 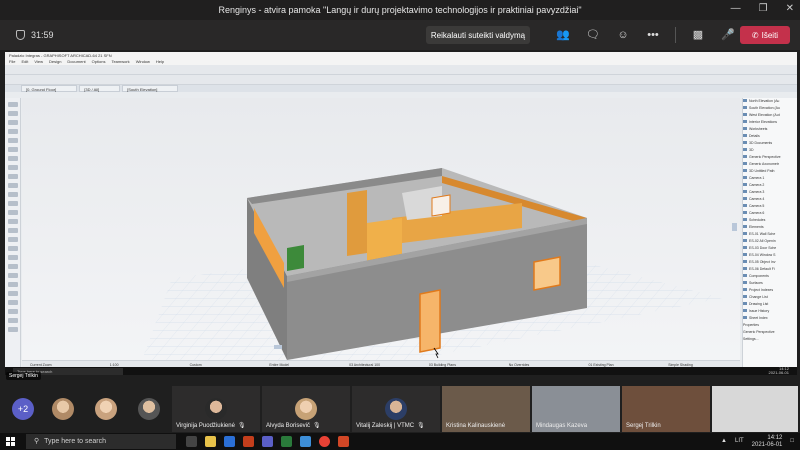 What do you see at coordinates (150, 88) in the screenshot?
I see `tab-south-elevation: [South Elevation]` at bounding box center [150, 88].